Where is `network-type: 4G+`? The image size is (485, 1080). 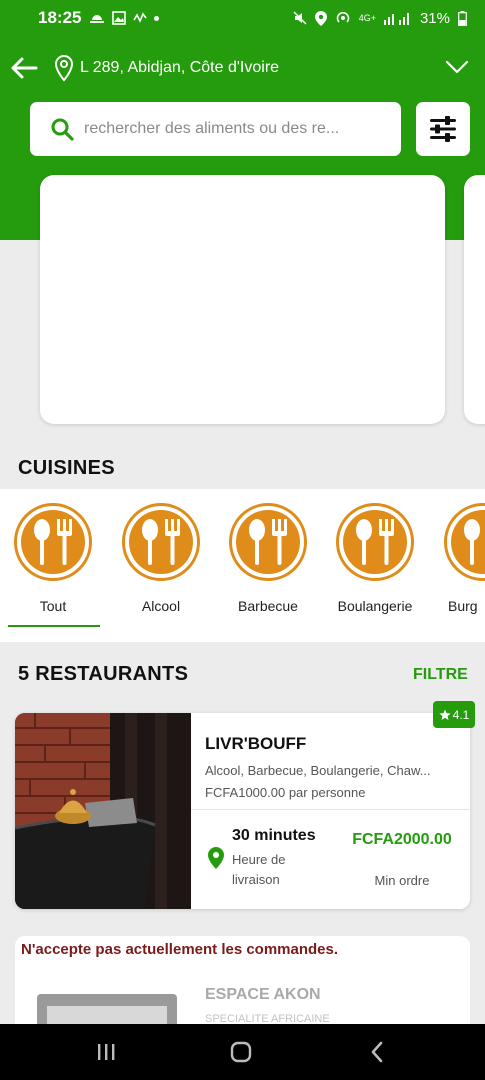
network-type: 4G+ is located at coordinates (367, 18).